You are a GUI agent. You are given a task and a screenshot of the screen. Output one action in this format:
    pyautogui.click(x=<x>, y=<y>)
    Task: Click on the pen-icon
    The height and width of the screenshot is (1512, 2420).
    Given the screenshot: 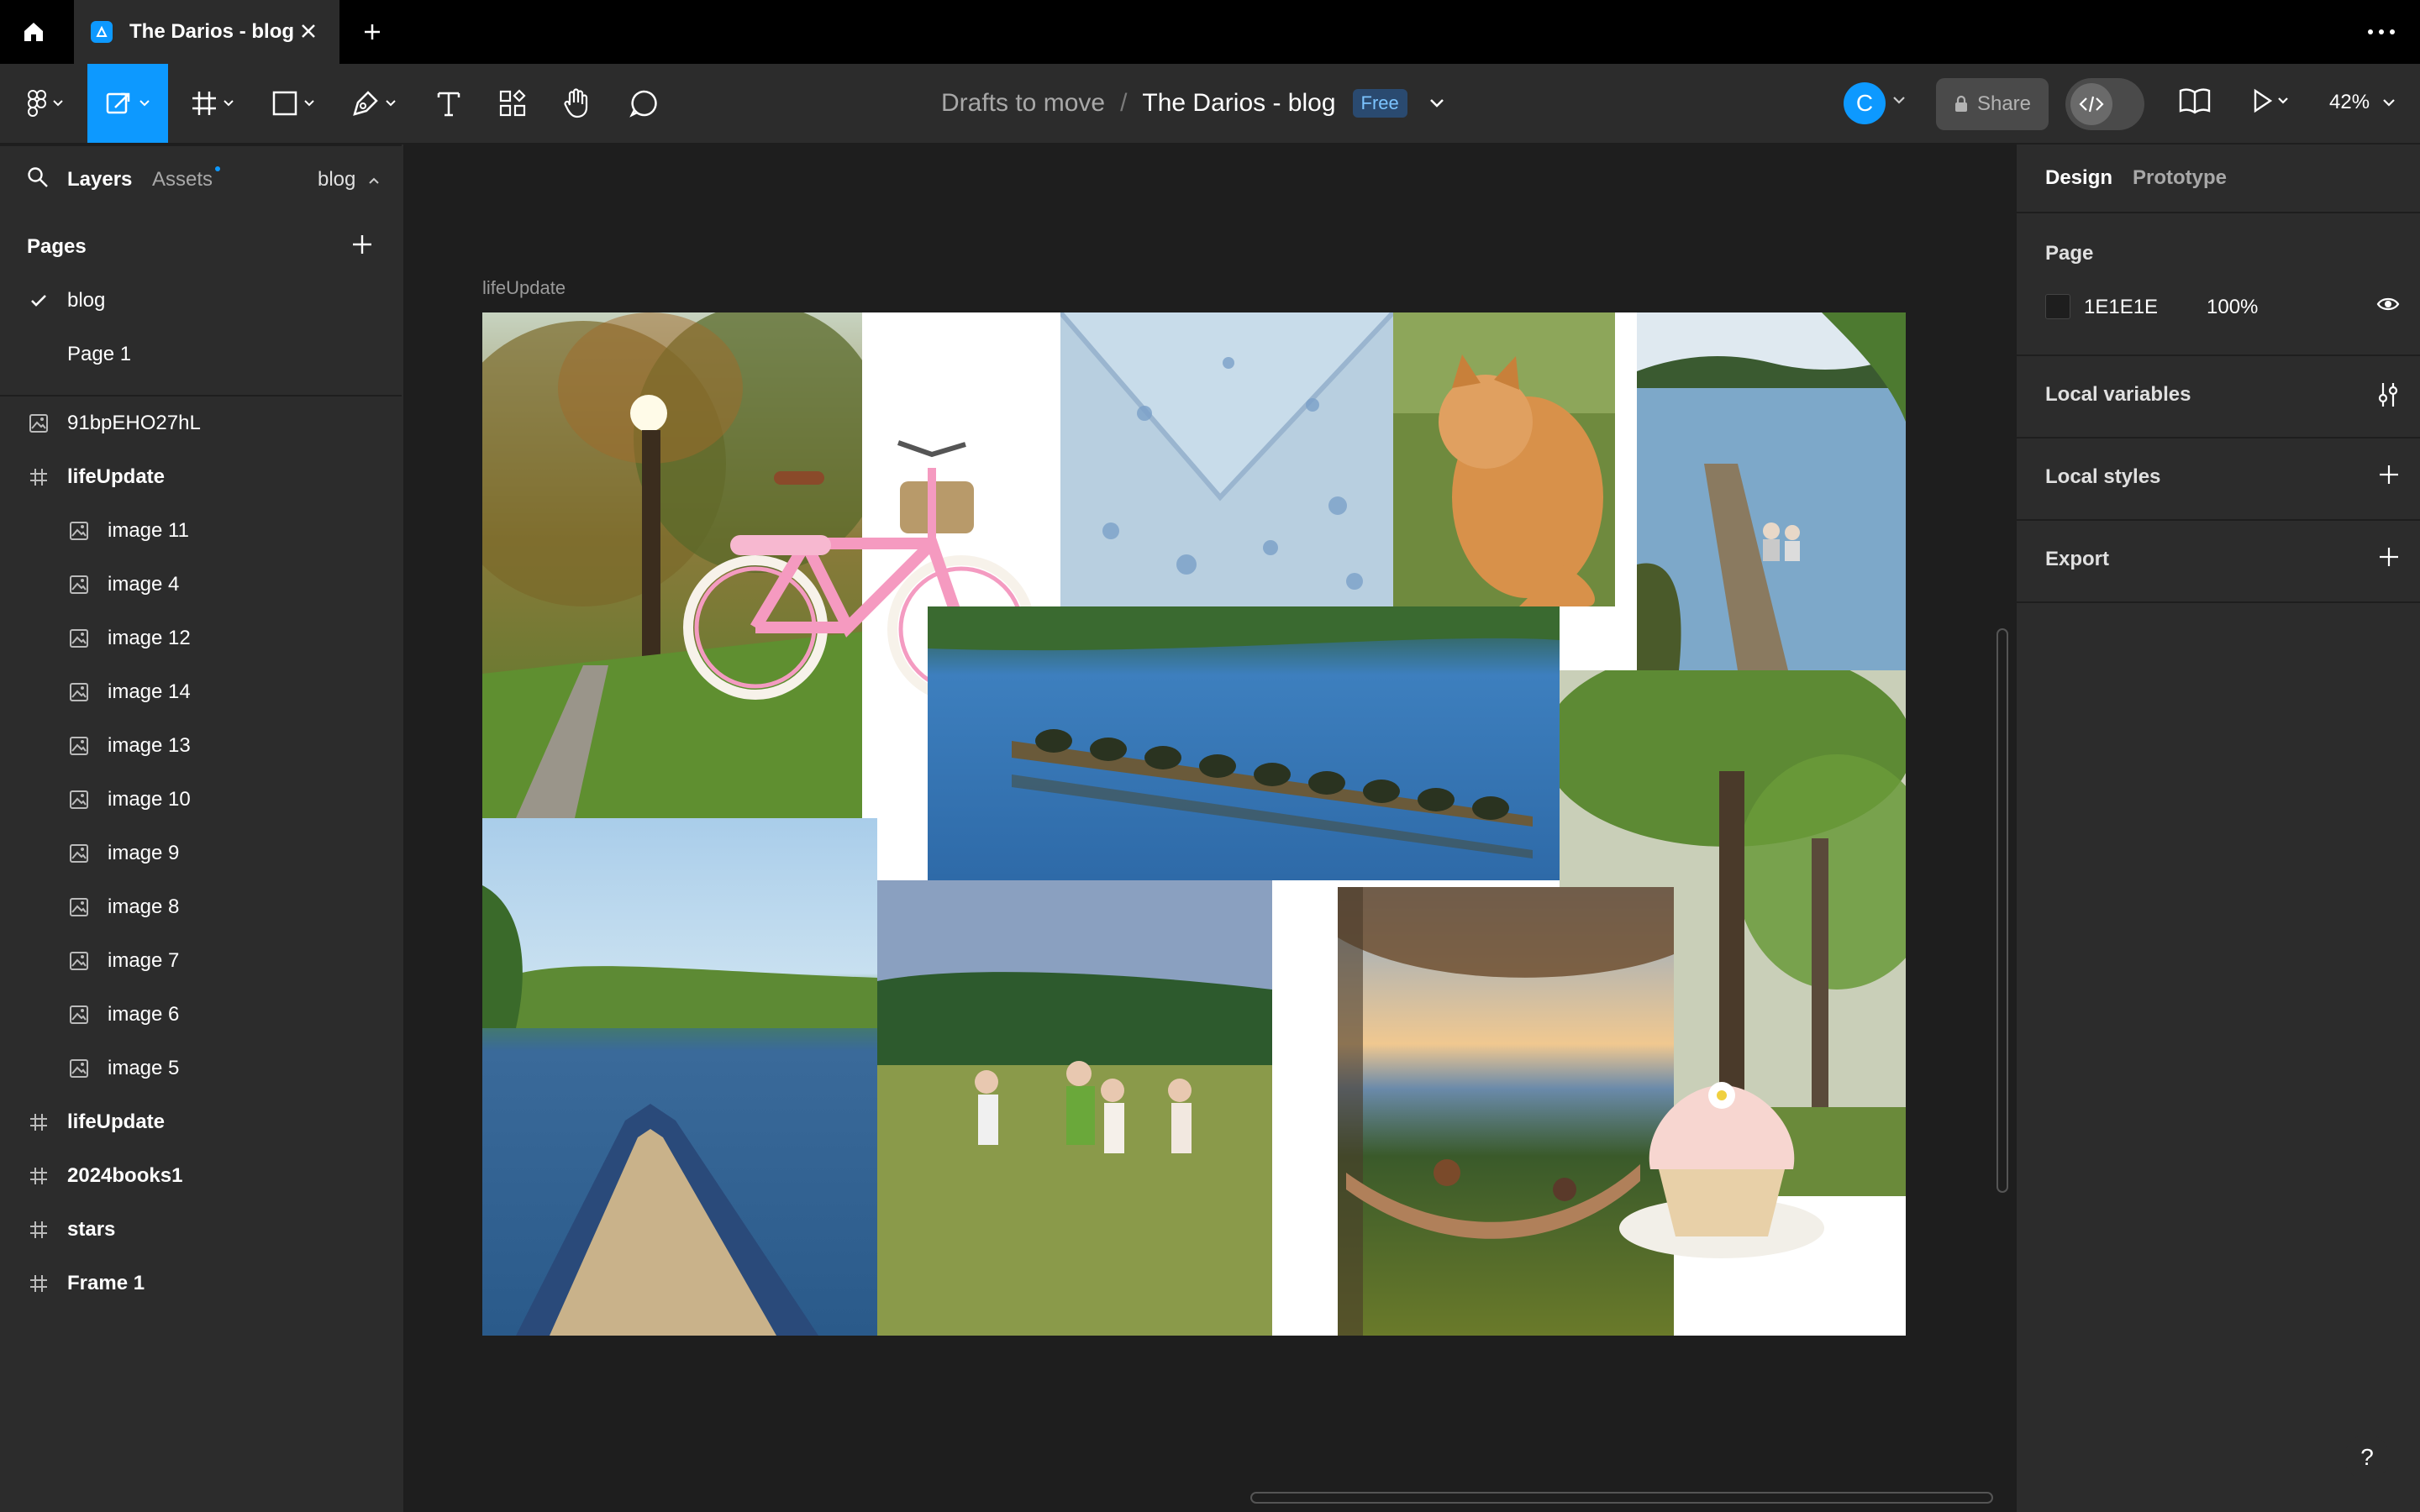 What is the action you would take?
    pyautogui.click(x=366, y=103)
    